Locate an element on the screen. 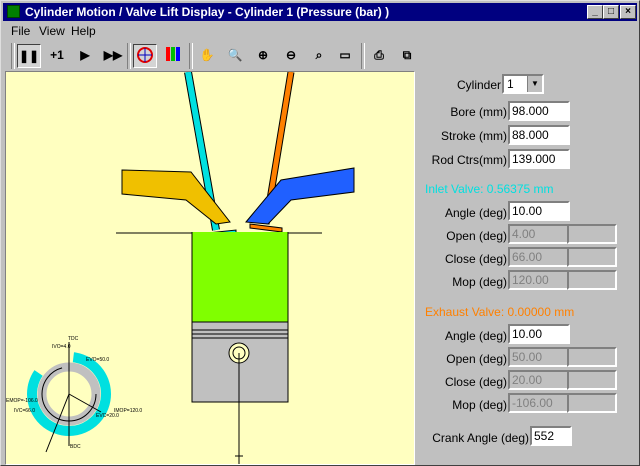 The image size is (640, 466). exhaust-mop-extra-box is located at coordinates (592, 403).